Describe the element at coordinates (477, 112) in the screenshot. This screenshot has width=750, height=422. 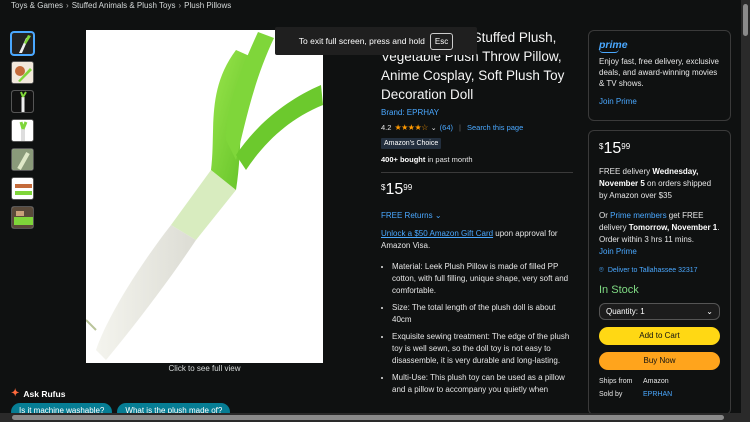
I see `brand-link: Brand: EPRHAY` at that location.